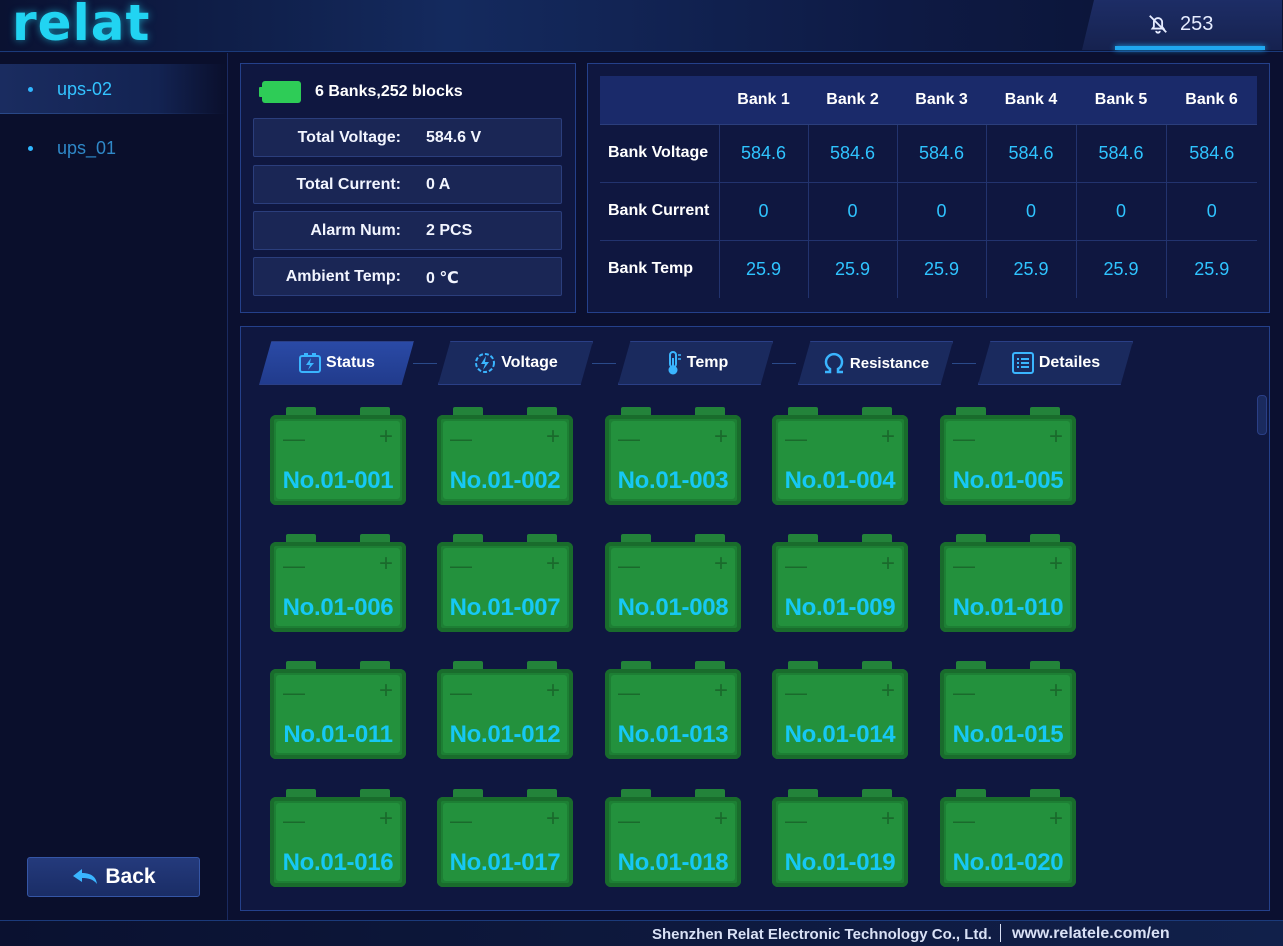 The height and width of the screenshot is (946, 1283). Describe the element at coordinates (81, 26) in the screenshot. I see `logo: relat` at that location.